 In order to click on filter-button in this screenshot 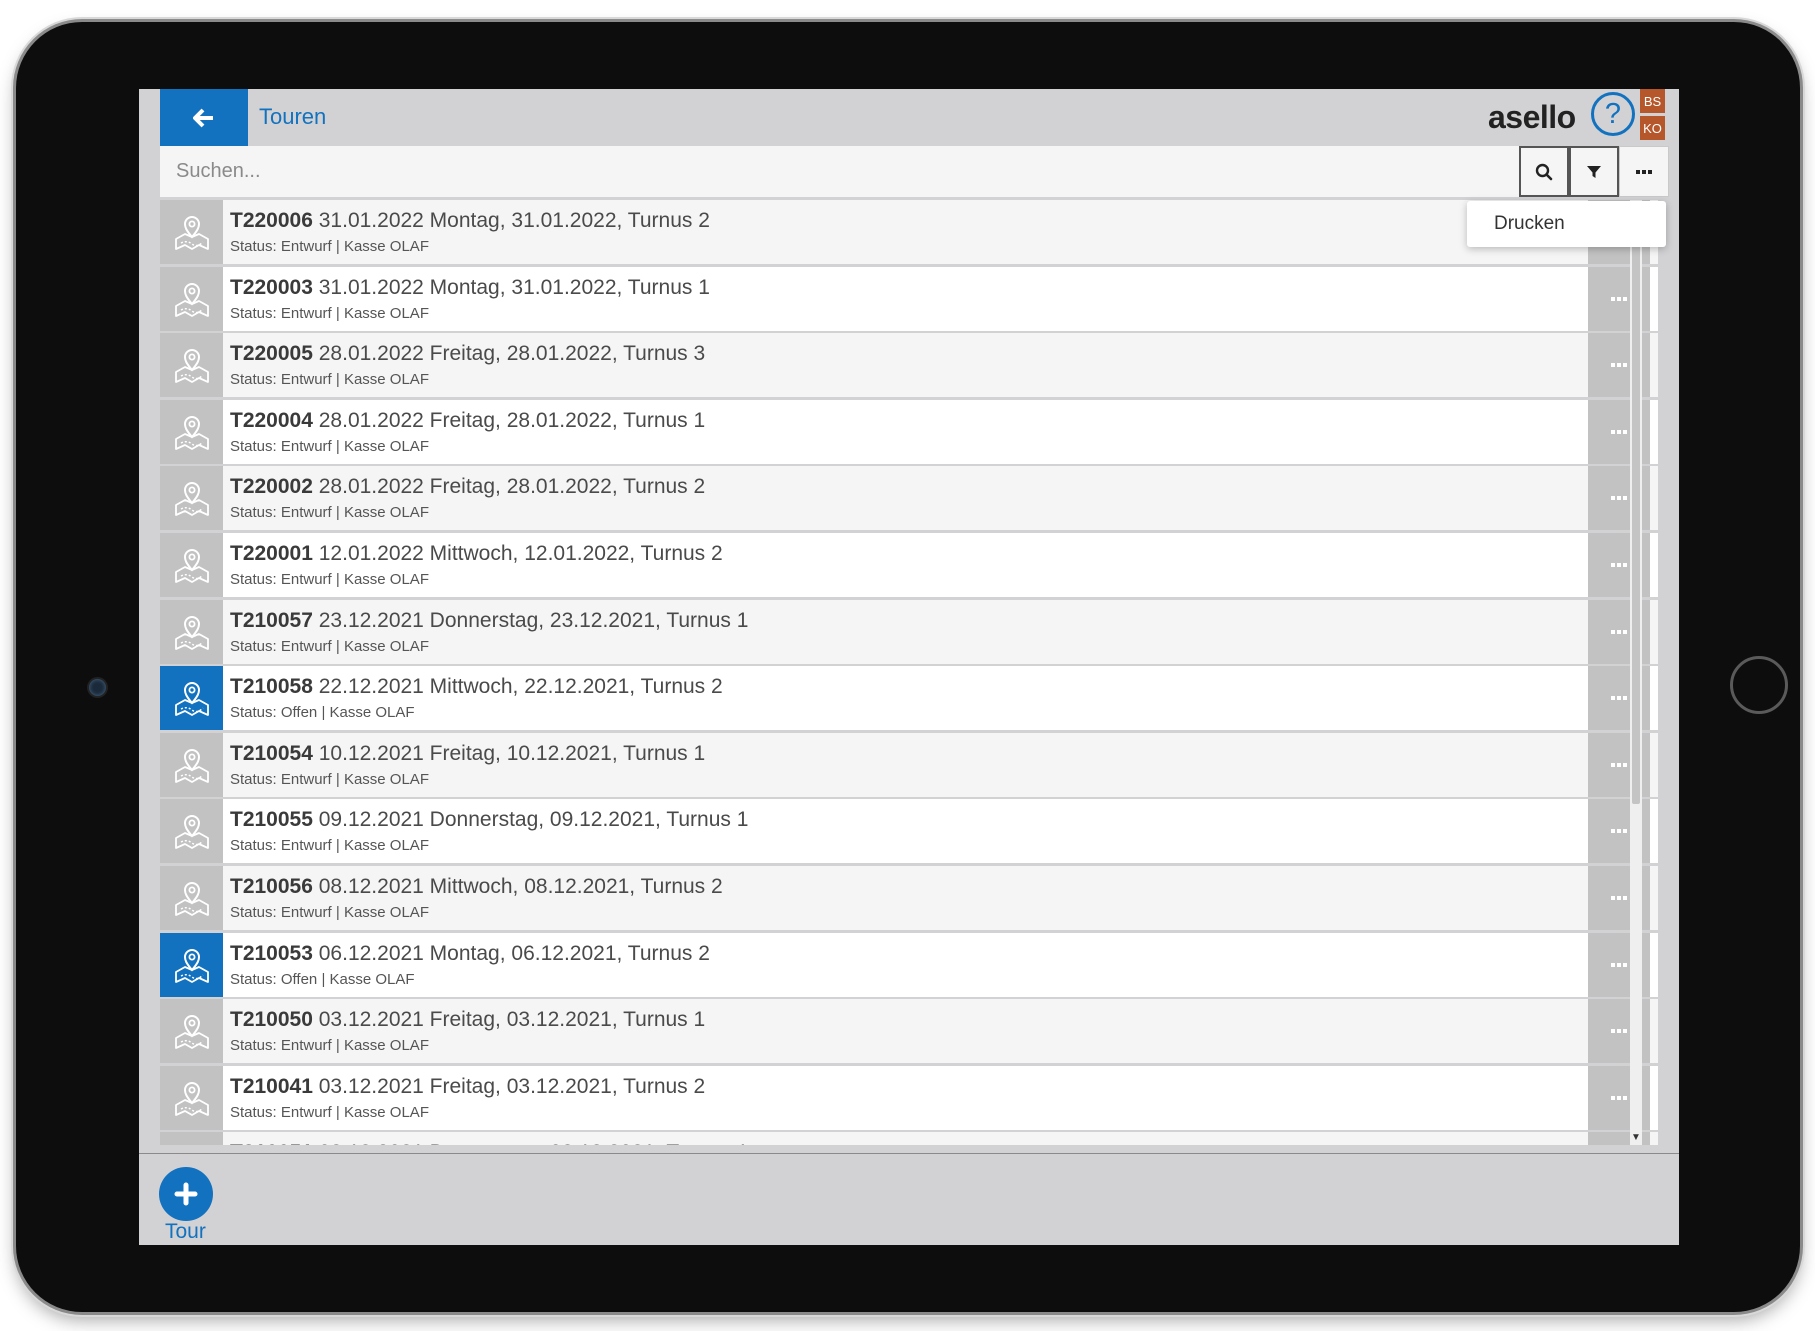, I will do `click(1594, 171)`.